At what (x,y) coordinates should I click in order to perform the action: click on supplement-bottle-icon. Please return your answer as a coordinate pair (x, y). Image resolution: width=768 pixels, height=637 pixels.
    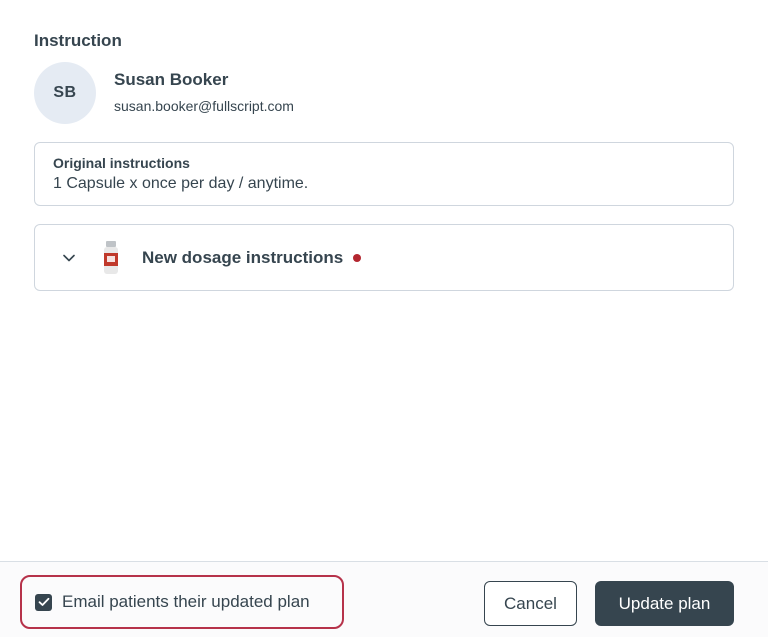
    Looking at the image, I should click on (111, 258).